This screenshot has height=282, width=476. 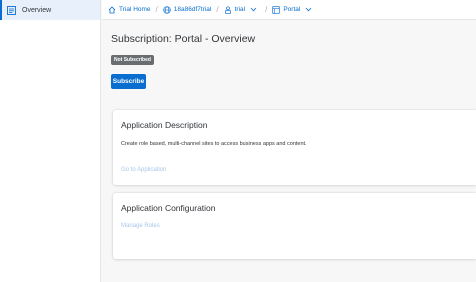 What do you see at coordinates (128, 81) in the screenshot?
I see `subscribe-button: Subscribe` at bounding box center [128, 81].